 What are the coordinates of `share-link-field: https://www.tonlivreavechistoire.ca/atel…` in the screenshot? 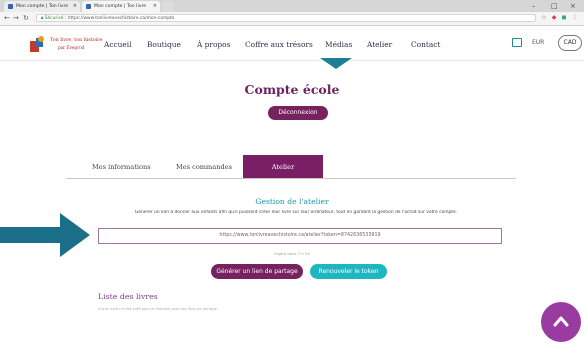 It's located at (300, 236).